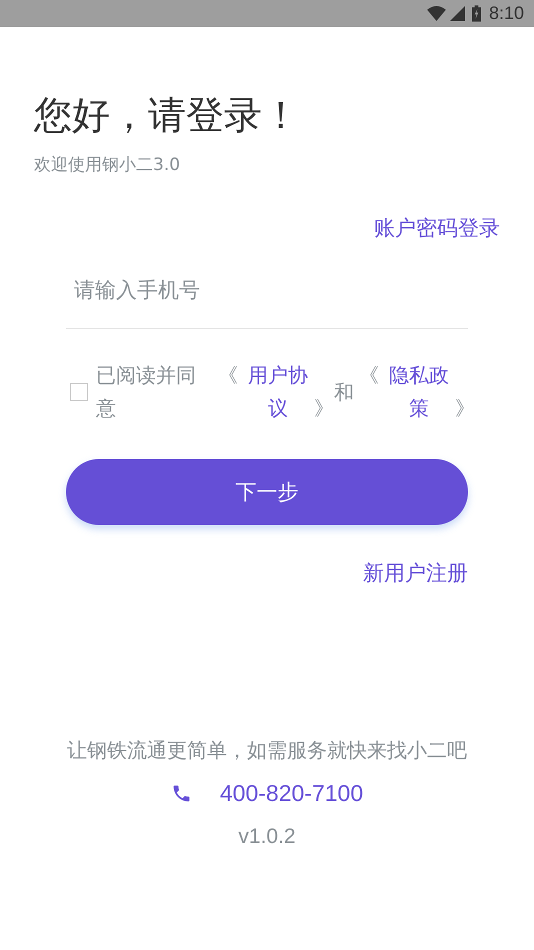 The height and width of the screenshot is (950, 534). What do you see at coordinates (506, 13) in the screenshot?
I see `status-time: 8:10` at bounding box center [506, 13].